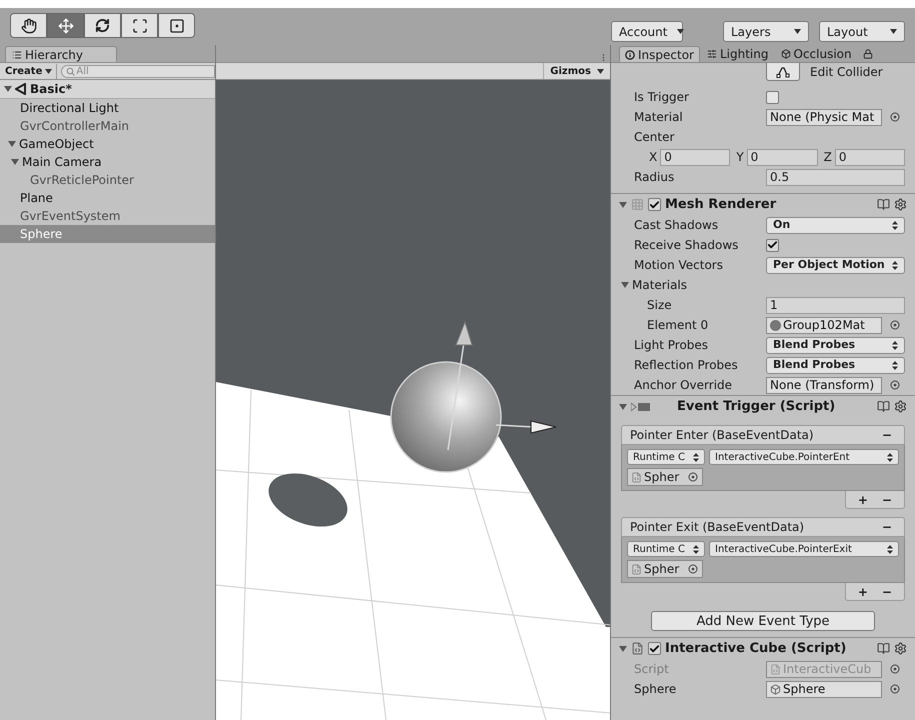 Image resolution: width=915 pixels, height=720 pixels. I want to click on event-title: Pointer Enter (BaseEventData), so click(722, 435).